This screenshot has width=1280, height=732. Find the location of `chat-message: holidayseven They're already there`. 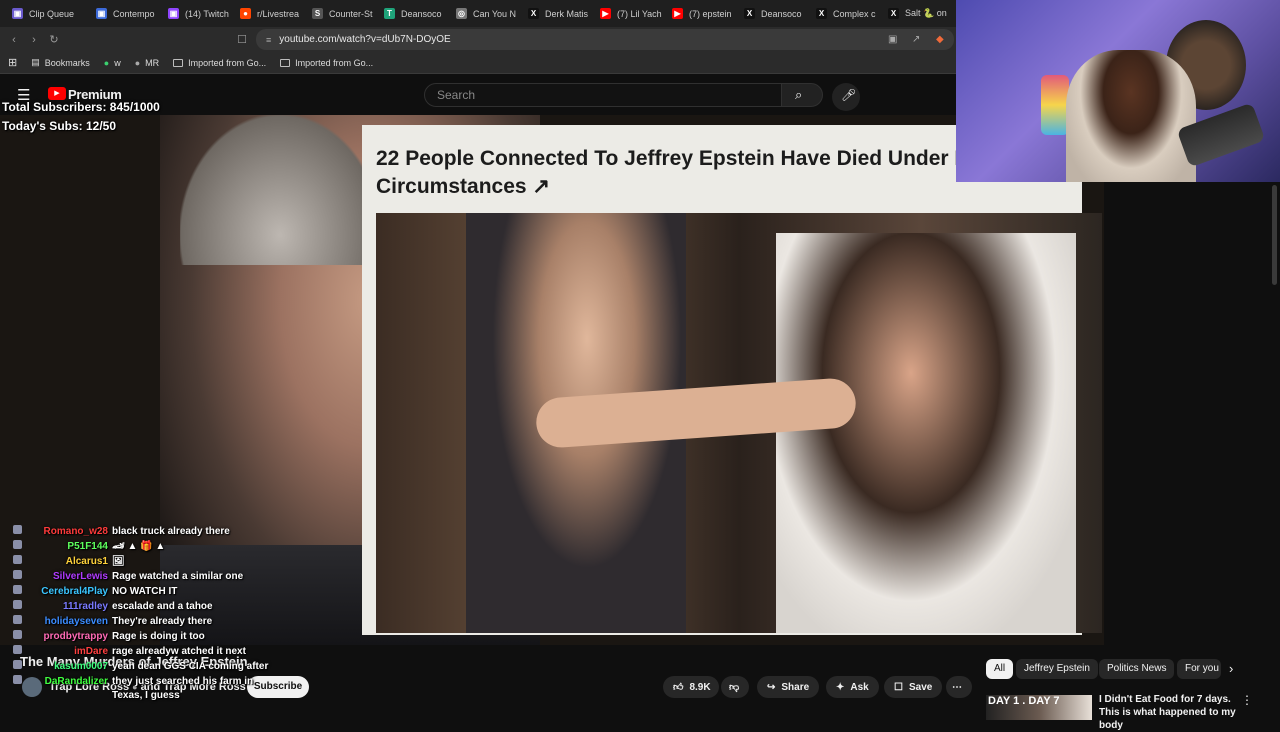

chat-message: holidayseven They're already there is located at coordinates (106, 621).